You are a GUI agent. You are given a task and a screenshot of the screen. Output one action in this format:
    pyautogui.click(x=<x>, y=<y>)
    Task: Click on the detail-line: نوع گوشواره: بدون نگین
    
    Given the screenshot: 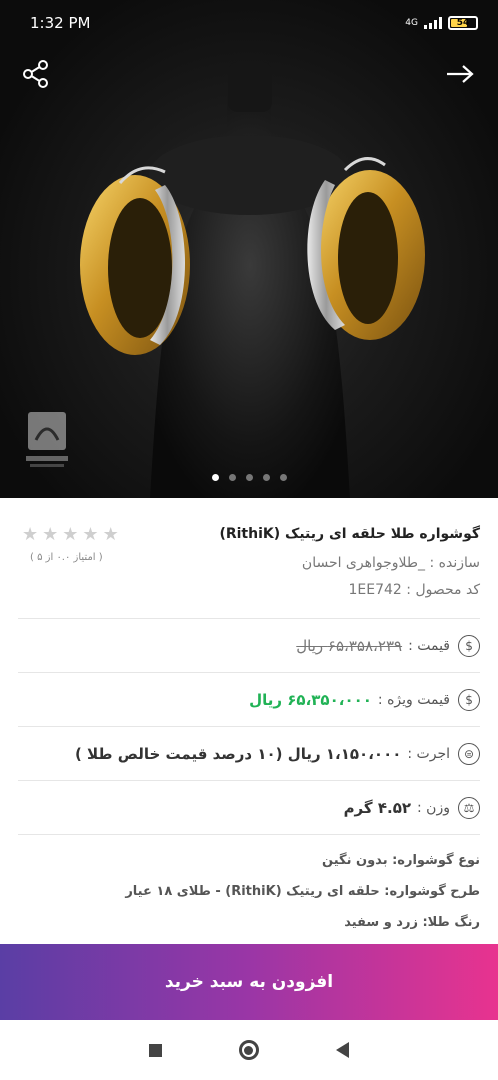 What is the action you would take?
    pyautogui.click(x=401, y=860)
    